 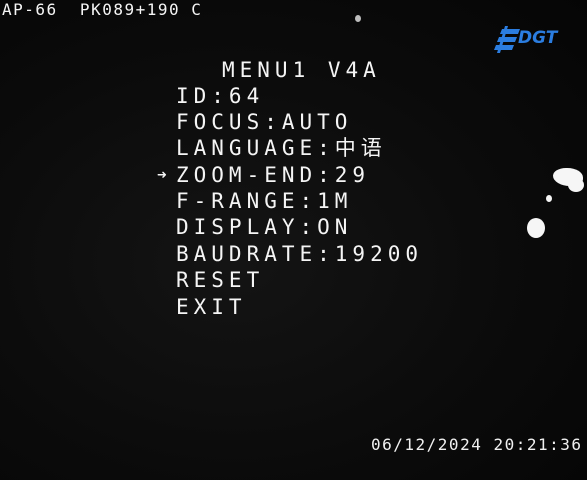 I want to click on menu-cursor-arrow-icon: ➜, so click(x=162, y=174).